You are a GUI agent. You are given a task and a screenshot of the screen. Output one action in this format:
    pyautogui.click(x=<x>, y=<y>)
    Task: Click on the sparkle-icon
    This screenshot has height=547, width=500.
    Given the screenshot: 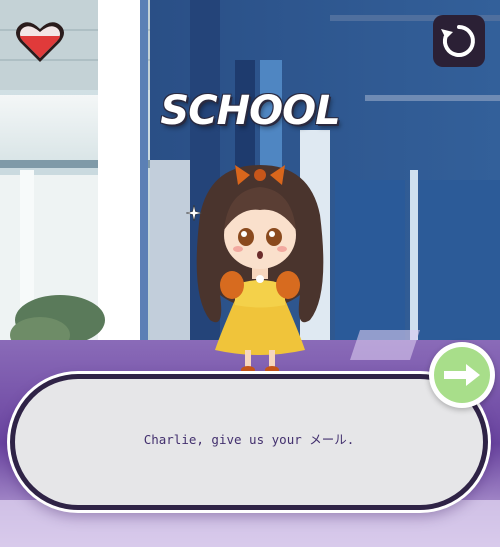 What is the action you would take?
    pyautogui.click(x=194, y=213)
    